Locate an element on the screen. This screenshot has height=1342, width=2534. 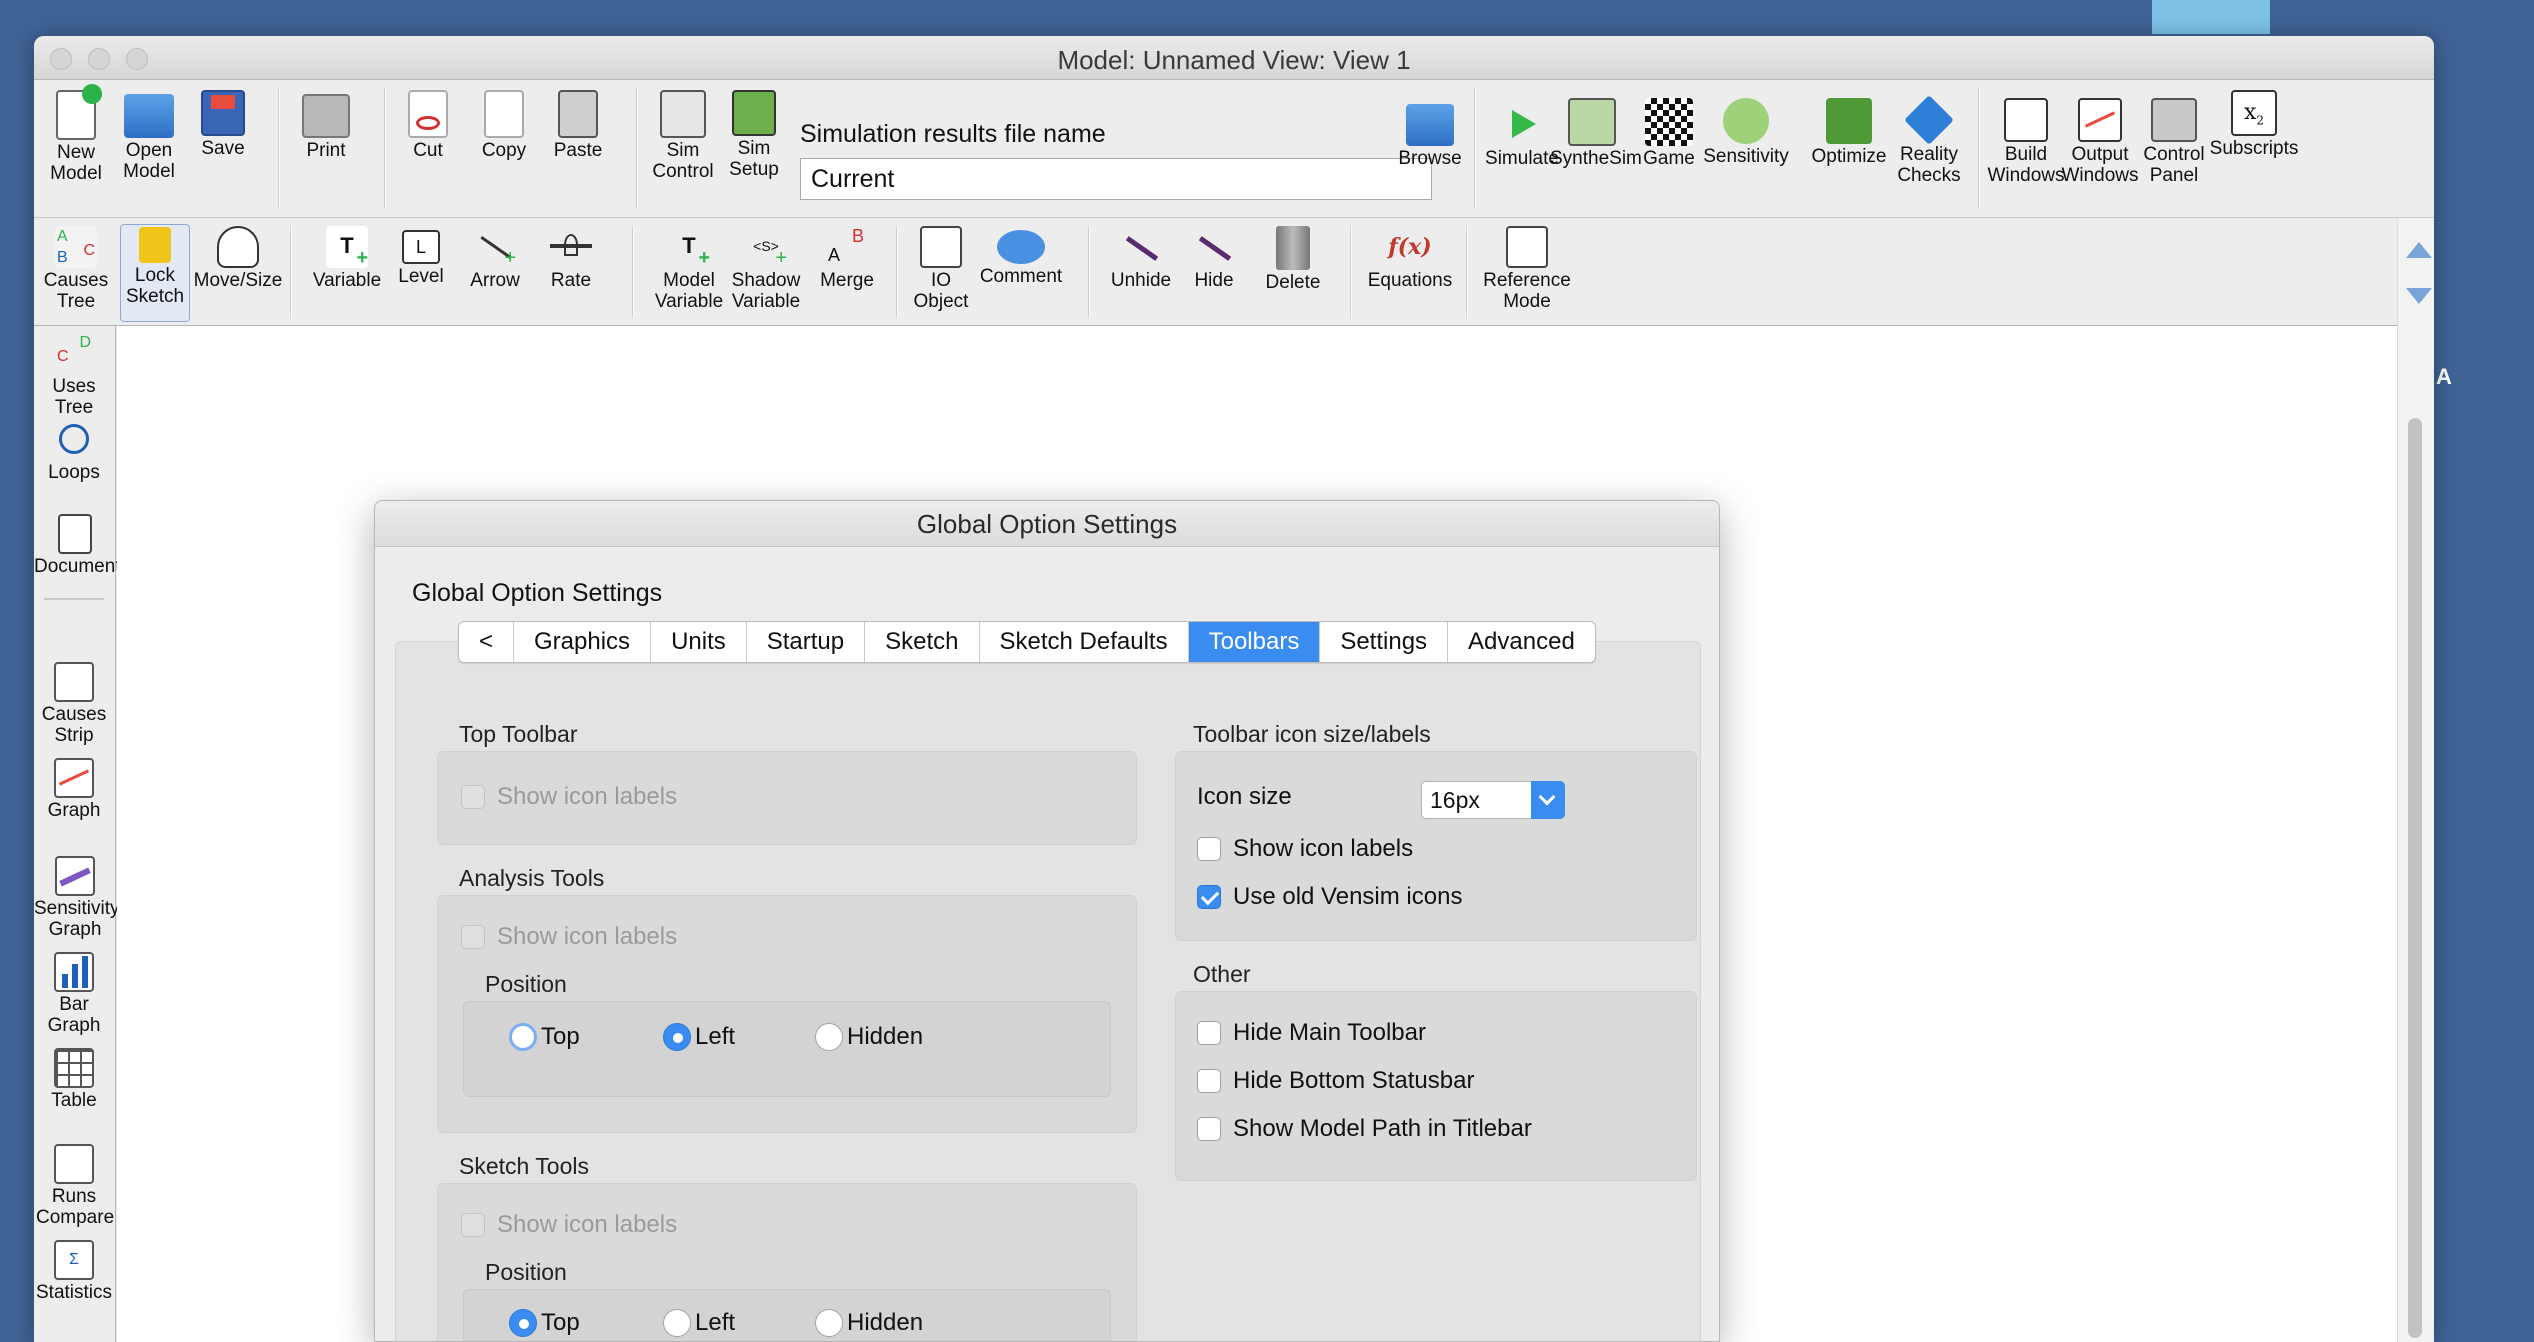
sim-setup-icon is located at coordinates (754, 113).